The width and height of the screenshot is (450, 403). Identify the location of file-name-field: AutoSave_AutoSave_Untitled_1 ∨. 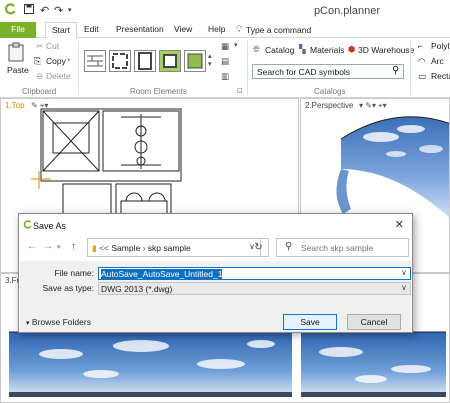
(254, 273).